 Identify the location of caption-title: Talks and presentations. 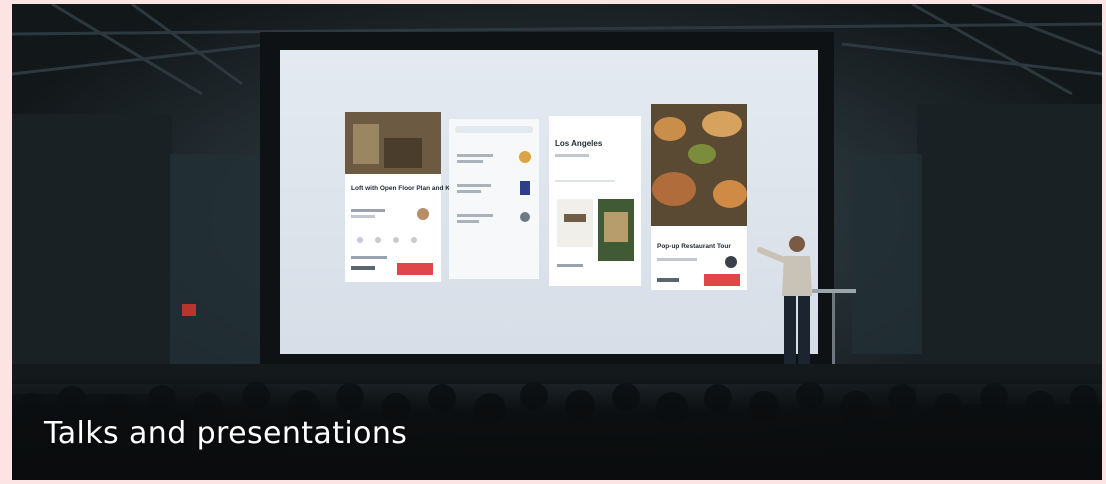
(226, 433).